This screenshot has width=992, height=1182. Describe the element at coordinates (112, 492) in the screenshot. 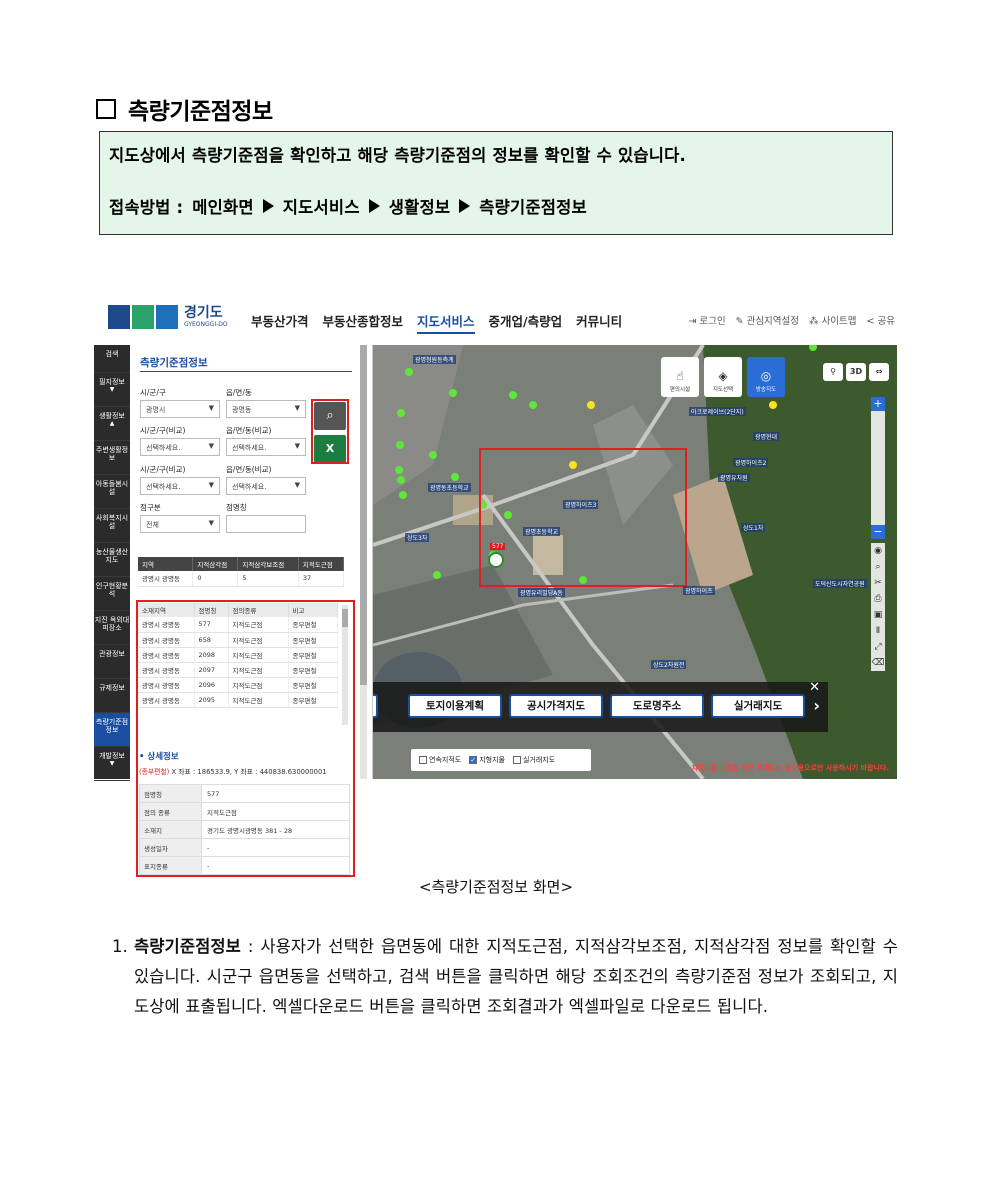

I see `lnb-item: 아동돌봄시설` at that location.